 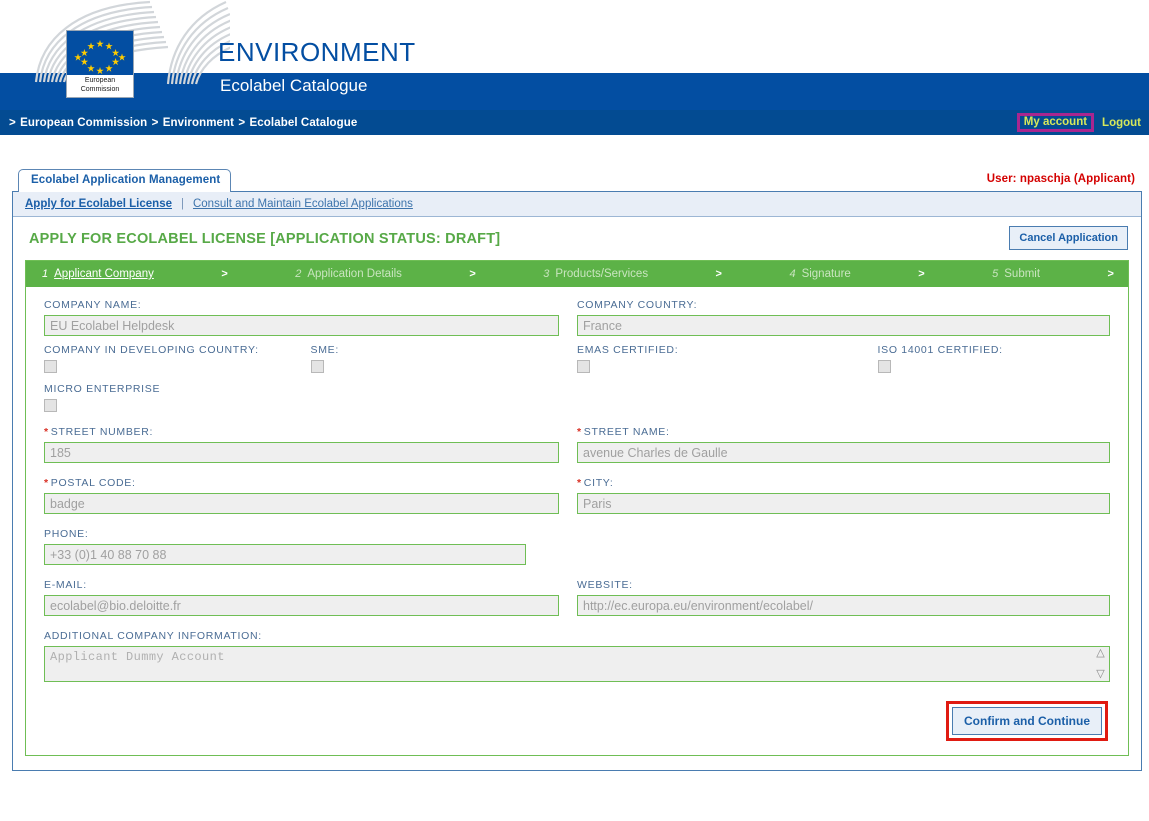 I want to click on additional-info-wrap: Applicant Dummy Account △ ▽, so click(x=577, y=666).